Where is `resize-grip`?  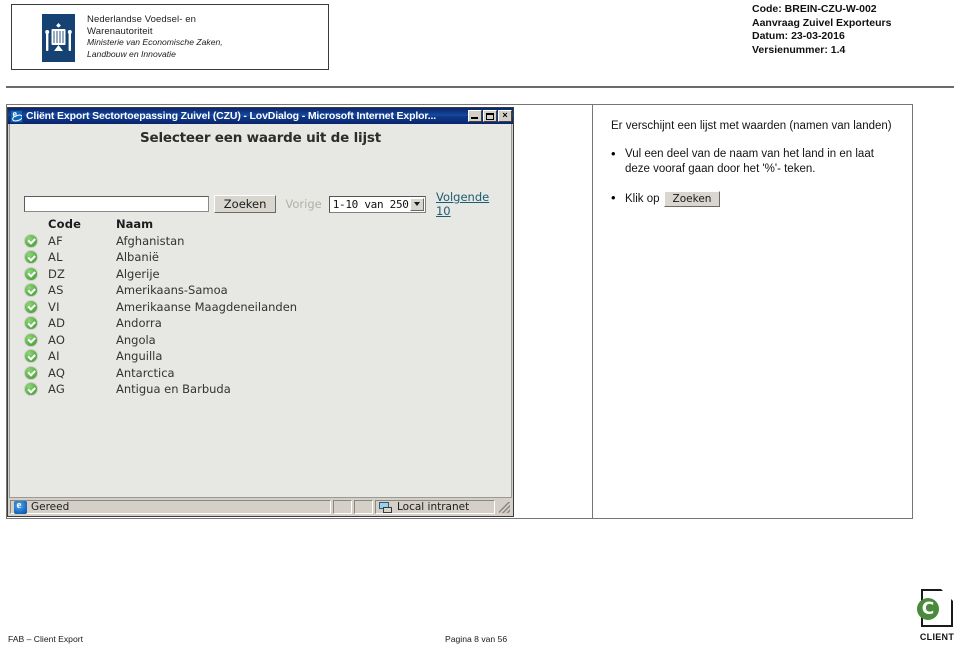 resize-grip is located at coordinates (504, 507).